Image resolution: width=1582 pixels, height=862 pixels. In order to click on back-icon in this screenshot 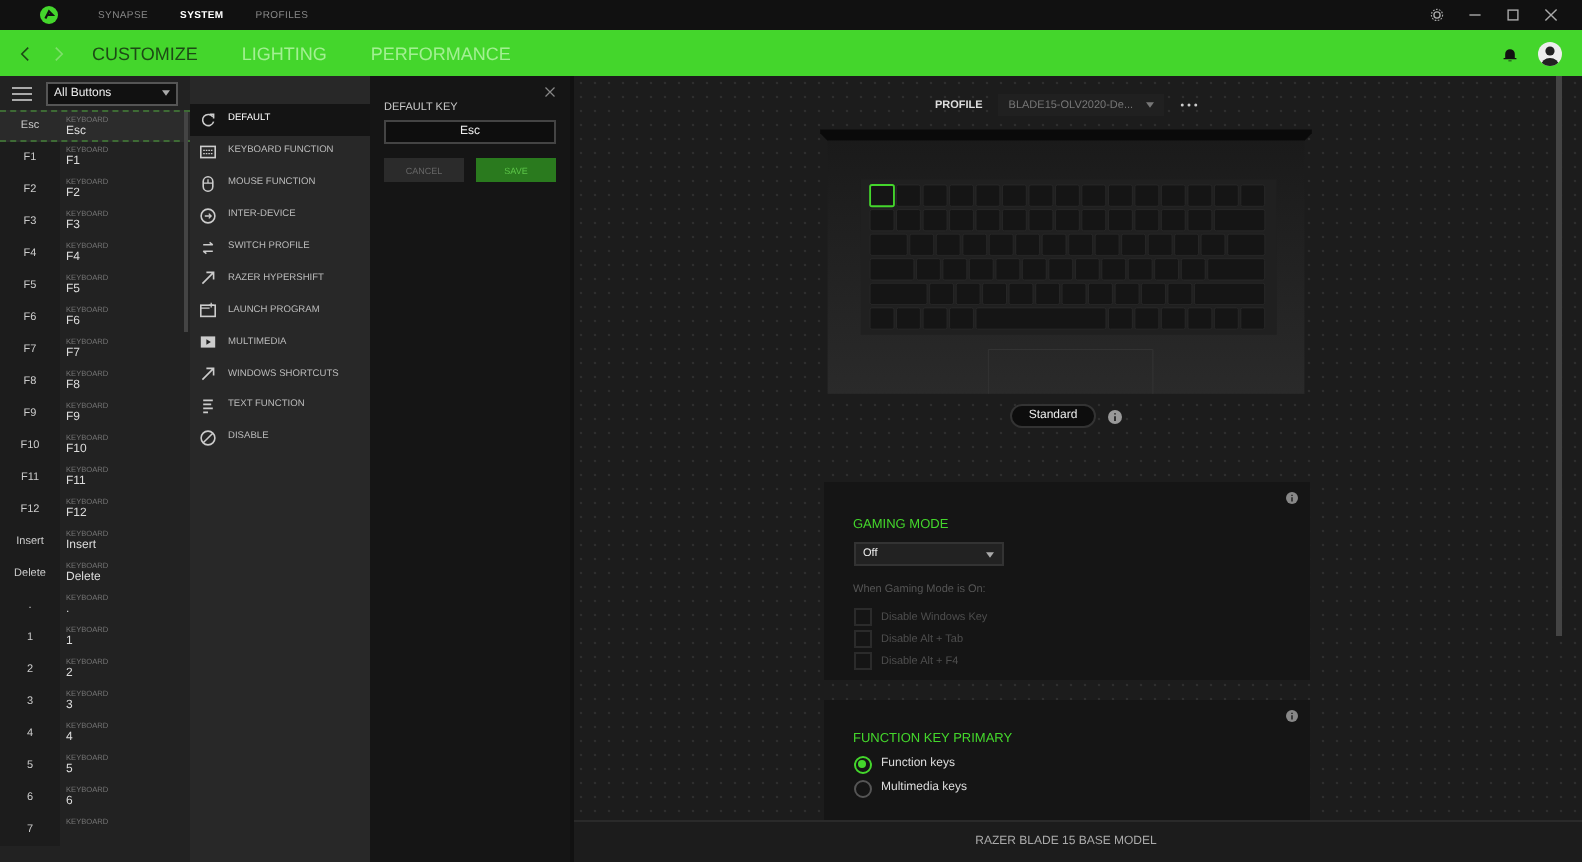, I will do `click(25, 53)`.